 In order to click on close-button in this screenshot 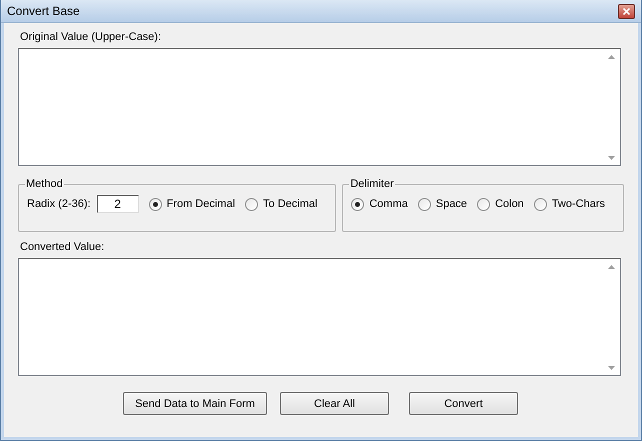, I will do `click(626, 11)`.